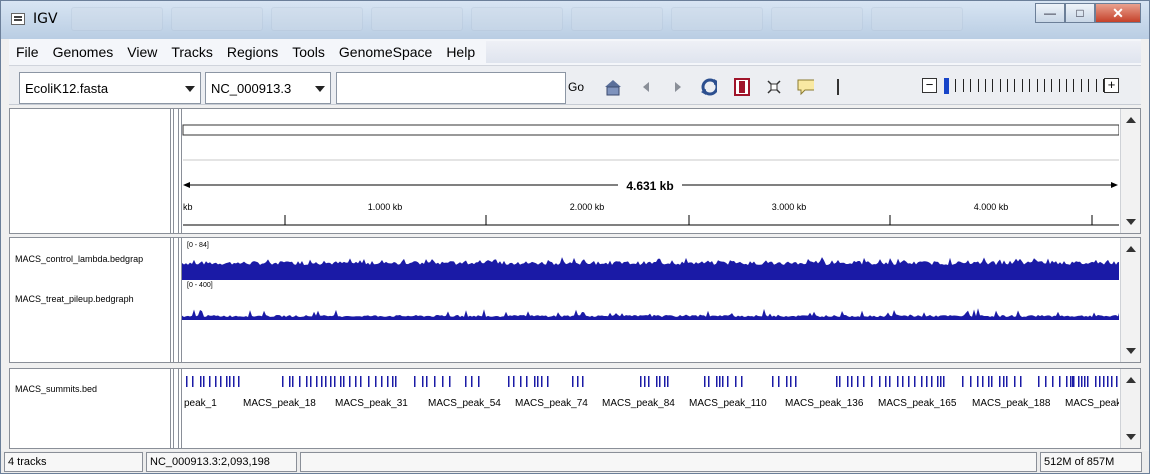 This screenshot has height=474, width=1150. I want to click on locus-search-input, so click(451, 88).